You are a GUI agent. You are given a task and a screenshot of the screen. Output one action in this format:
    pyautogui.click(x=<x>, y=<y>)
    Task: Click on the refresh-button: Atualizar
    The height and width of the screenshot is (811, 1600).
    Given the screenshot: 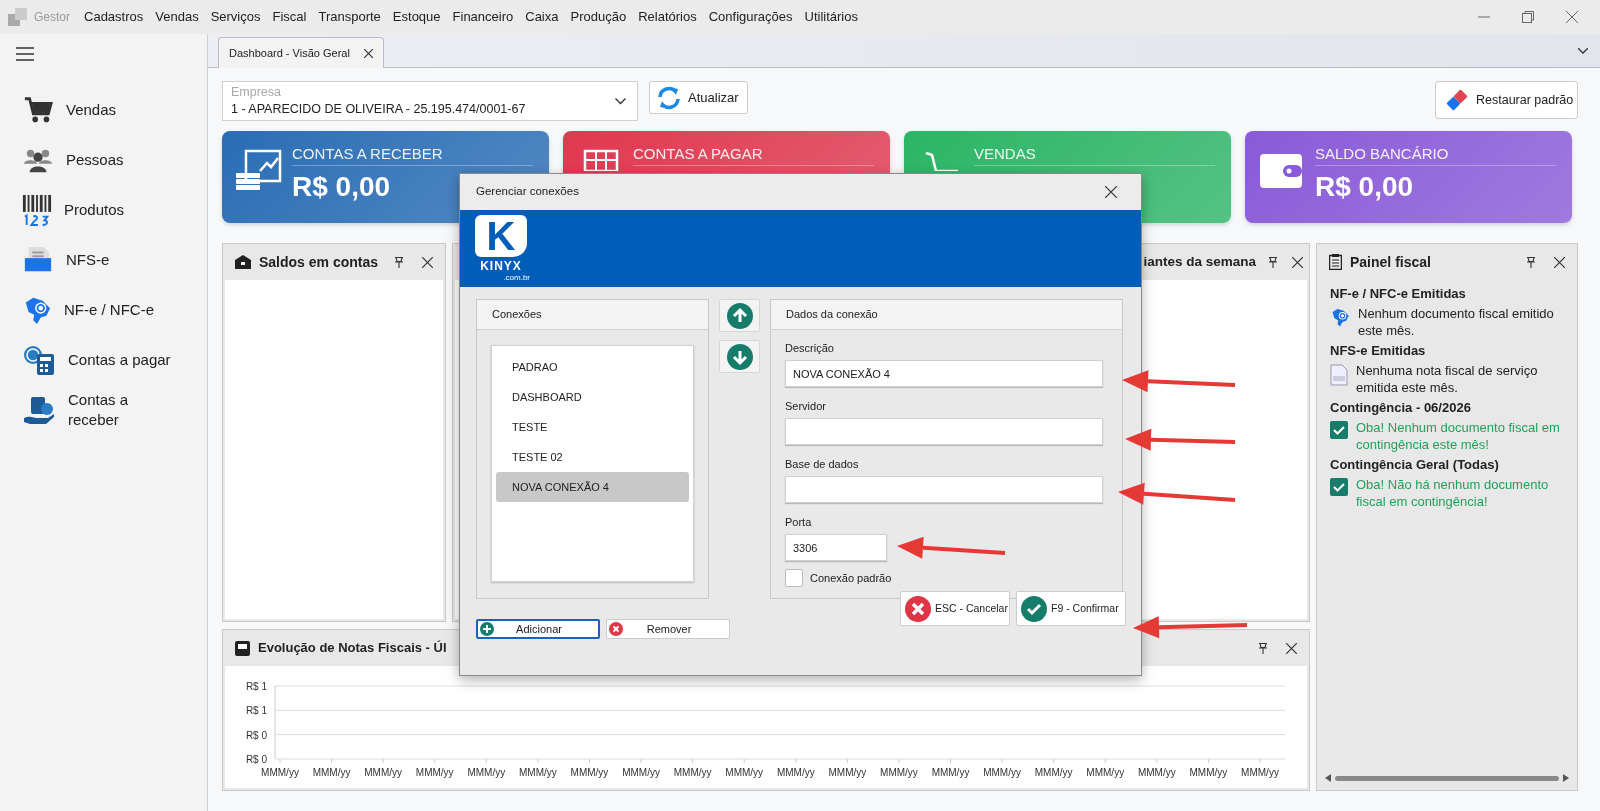 What is the action you would take?
    pyautogui.click(x=698, y=97)
    